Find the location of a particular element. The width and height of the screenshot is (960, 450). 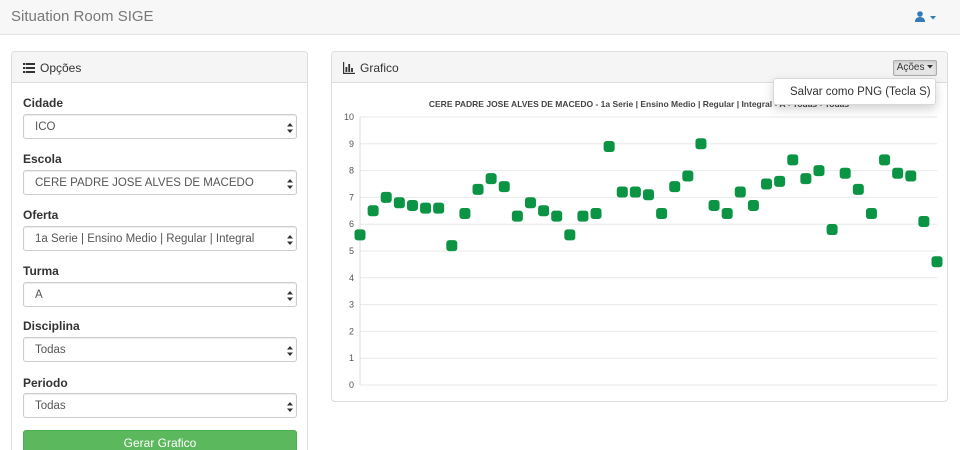

y-axis: 0 1 2 3 4 5 6 7 8 9 10 is located at coordinates (349, 251).